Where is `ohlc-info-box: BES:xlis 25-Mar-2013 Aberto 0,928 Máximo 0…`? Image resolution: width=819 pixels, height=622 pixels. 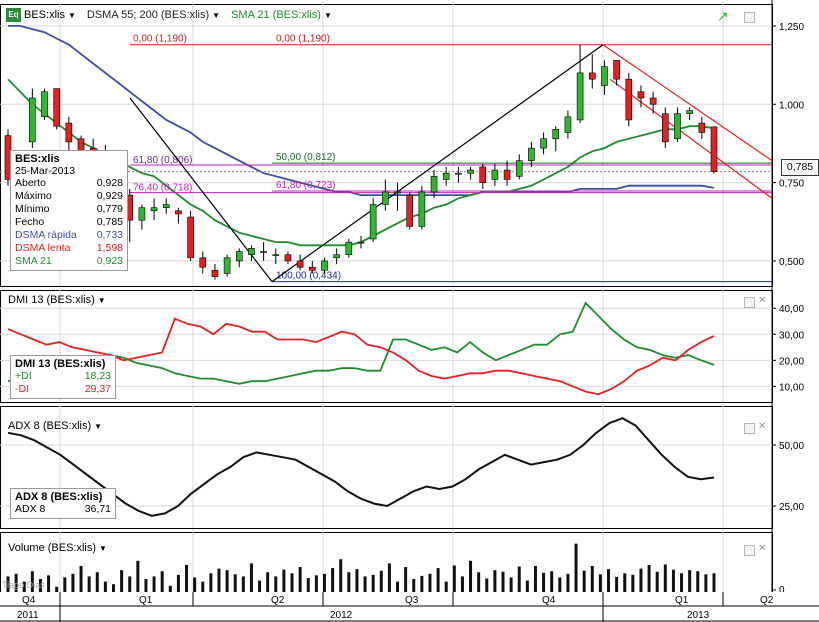
ohlc-info-box: BES:xlis 25-Mar-2013 Aberto 0,928 Máximo 0… is located at coordinates (69, 210).